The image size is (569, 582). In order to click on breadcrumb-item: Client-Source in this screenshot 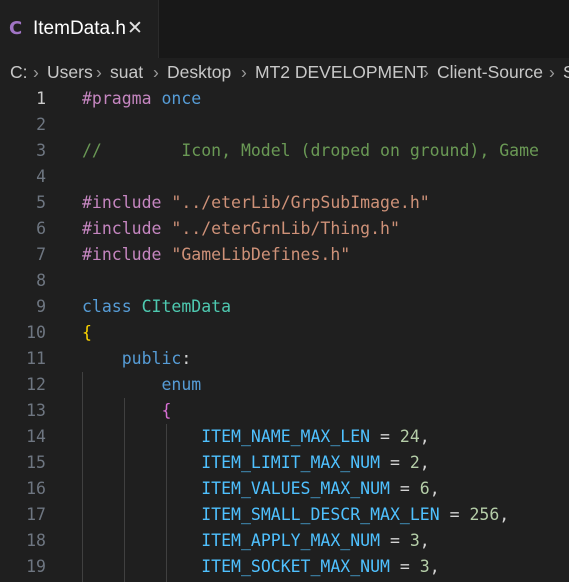, I will do `click(490, 72)`.